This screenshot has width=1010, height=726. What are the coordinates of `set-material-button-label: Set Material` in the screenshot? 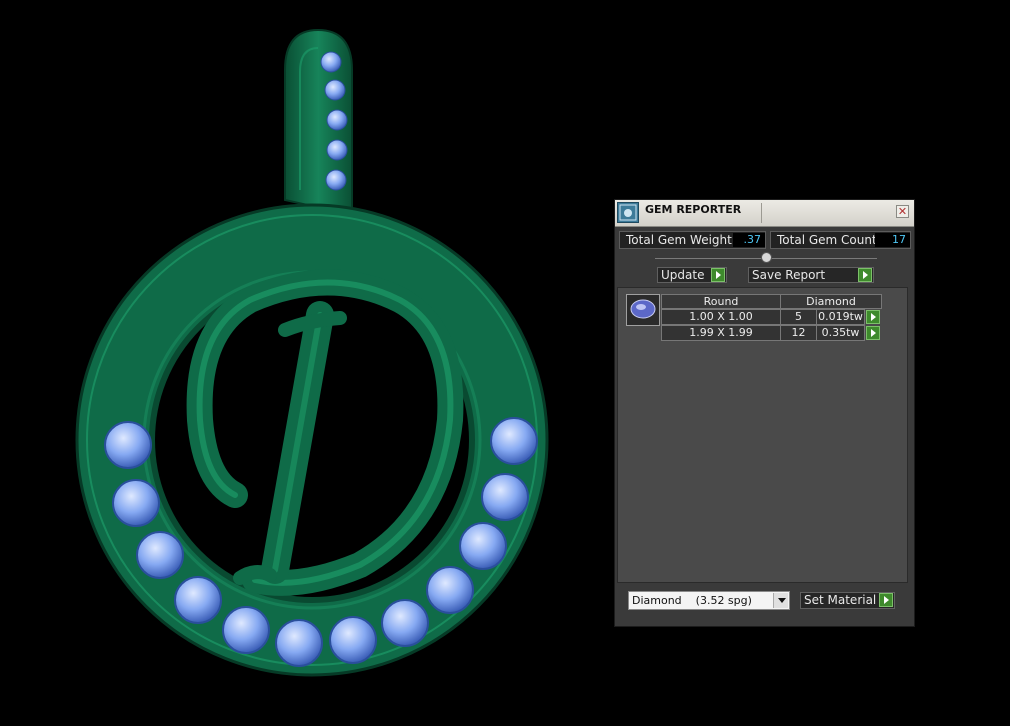 It's located at (840, 600).